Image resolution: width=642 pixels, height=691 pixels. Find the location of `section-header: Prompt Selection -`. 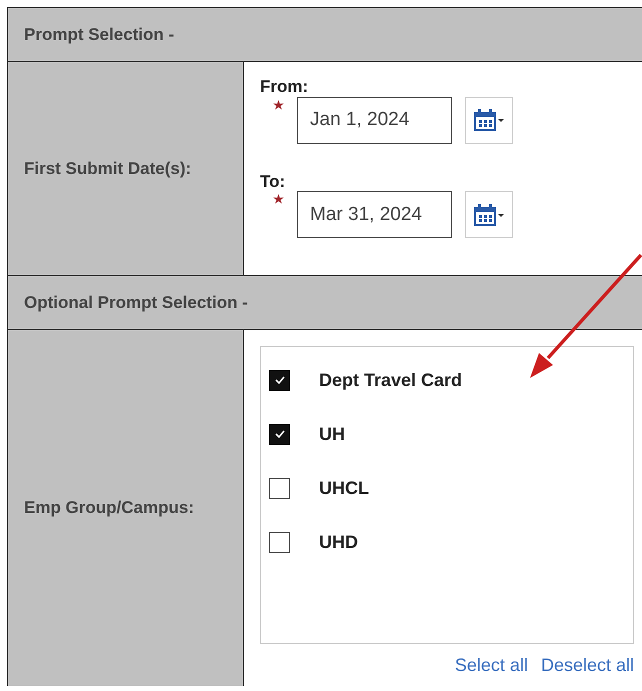

section-header: Prompt Selection - is located at coordinates (325, 35).